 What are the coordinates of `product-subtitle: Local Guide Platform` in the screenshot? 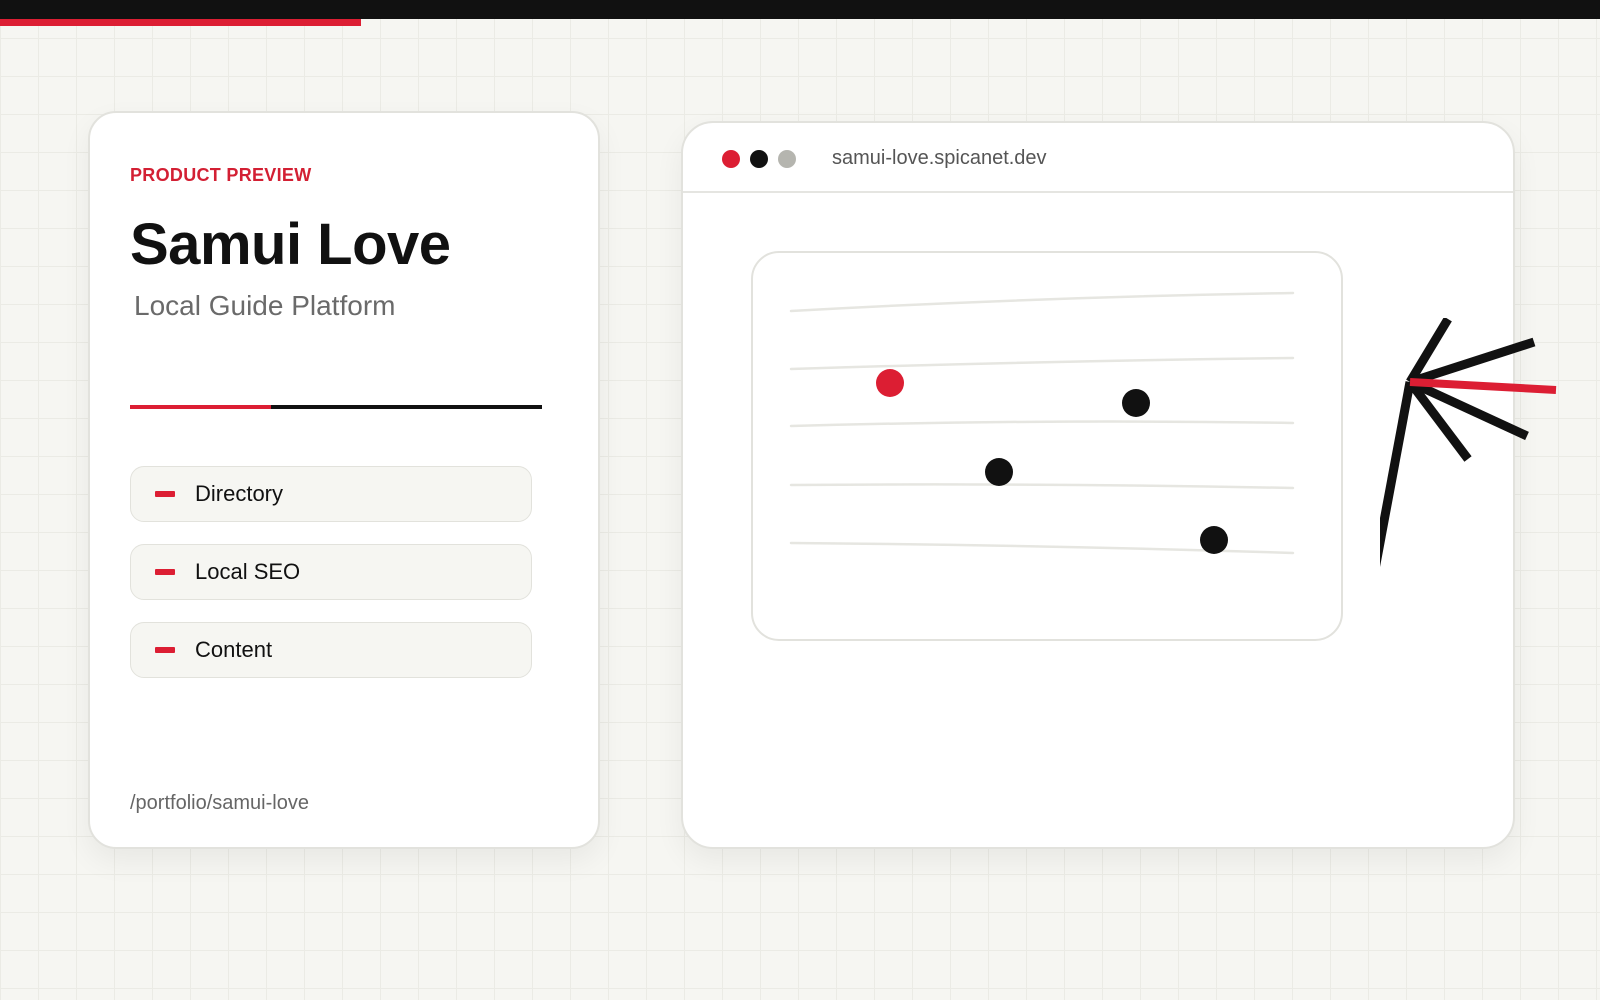 It's located at (265, 305).